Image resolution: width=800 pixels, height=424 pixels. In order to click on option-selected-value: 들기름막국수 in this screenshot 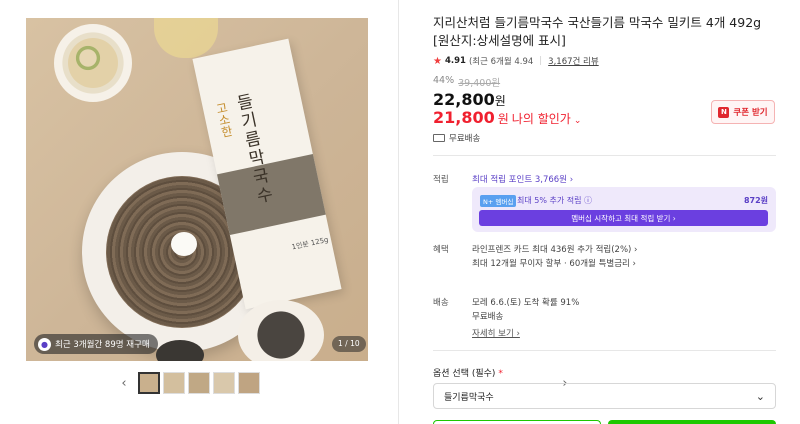, I will do `click(469, 397)`.